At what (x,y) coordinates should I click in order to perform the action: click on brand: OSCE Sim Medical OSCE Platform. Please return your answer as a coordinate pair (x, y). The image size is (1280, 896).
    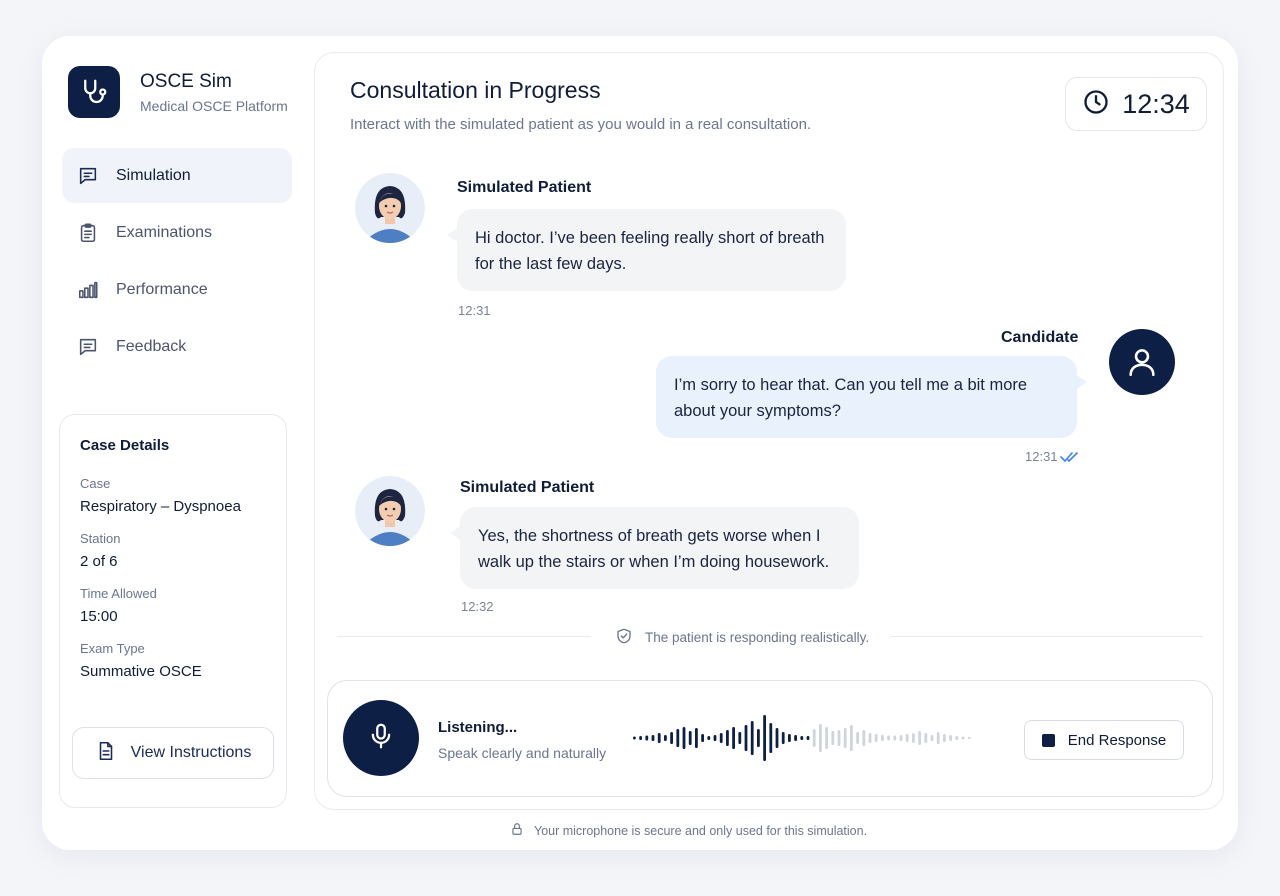
    Looking at the image, I should click on (178, 92).